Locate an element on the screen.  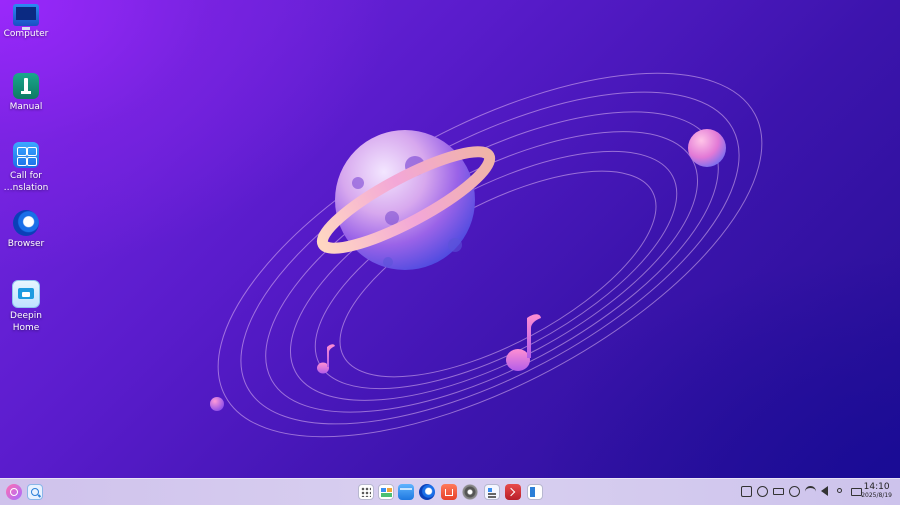
desktop-icon-label: Call for is located at coordinates (26, 176).